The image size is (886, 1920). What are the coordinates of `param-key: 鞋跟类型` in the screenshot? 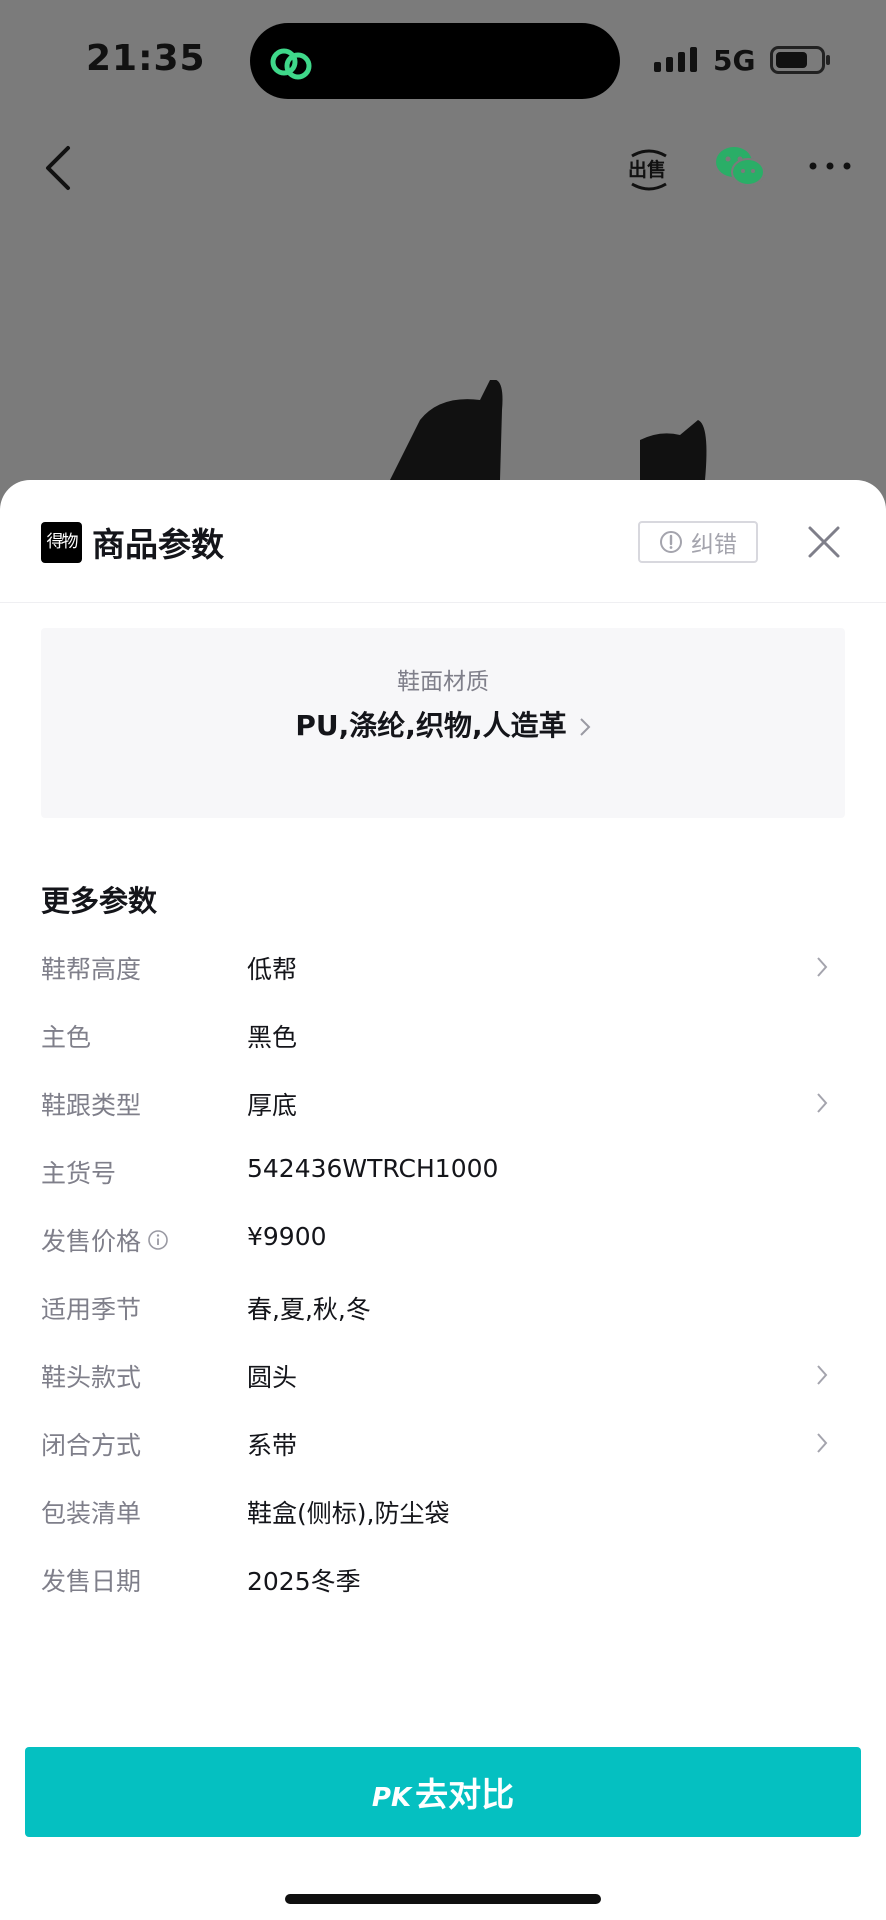 It's located at (91, 1104).